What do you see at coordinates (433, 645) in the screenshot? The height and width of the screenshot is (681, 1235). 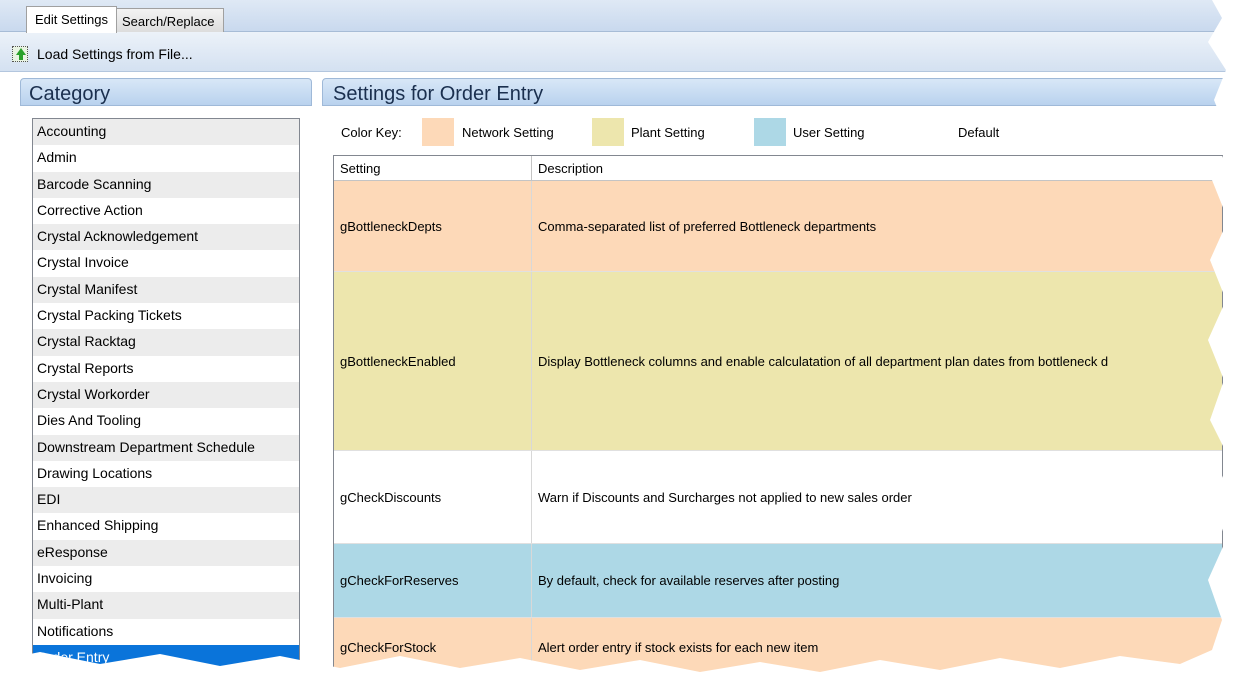 I see `setting-name-cell: gCheckForStock` at bounding box center [433, 645].